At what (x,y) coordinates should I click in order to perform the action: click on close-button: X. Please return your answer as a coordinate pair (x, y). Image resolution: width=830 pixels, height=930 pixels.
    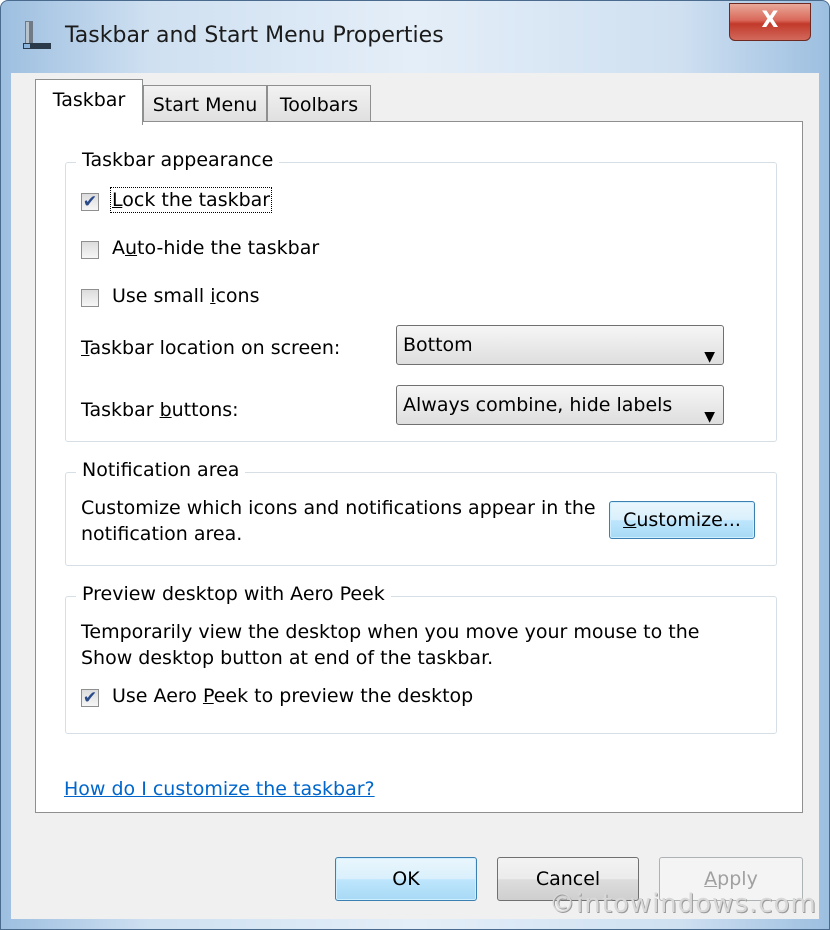
    Looking at the image, I should click on (770, 22).